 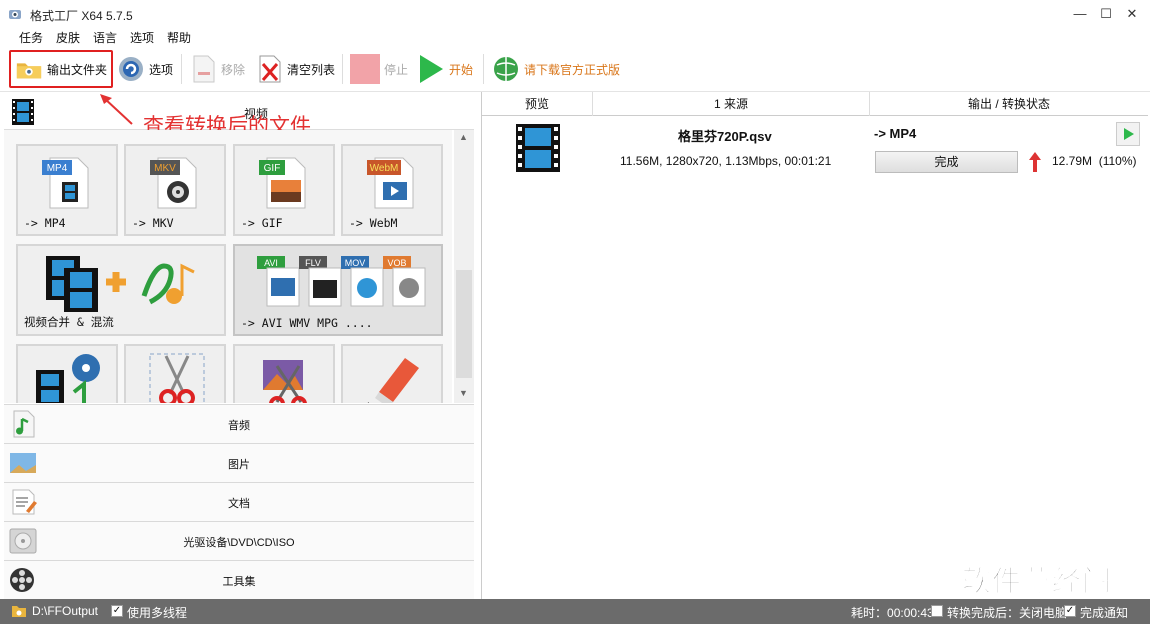 I want to click on tile-label: -> GIF, so click(x=262, y=223).